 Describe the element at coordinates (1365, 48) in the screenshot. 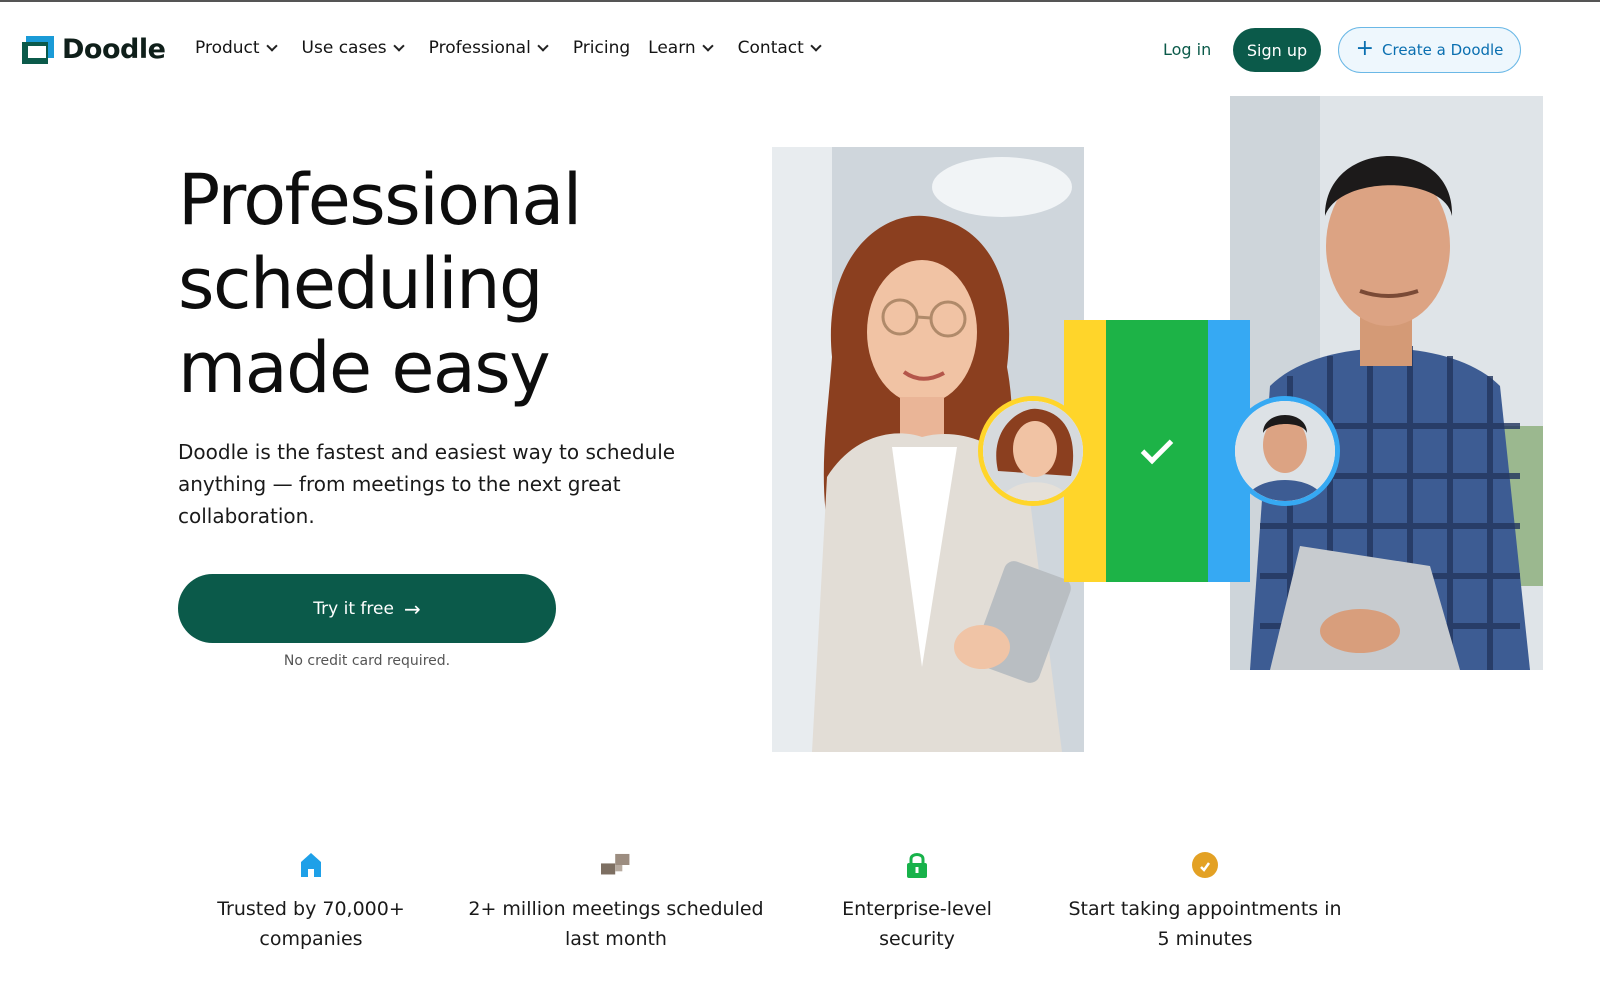

I see `plus-icon: +` at that location.